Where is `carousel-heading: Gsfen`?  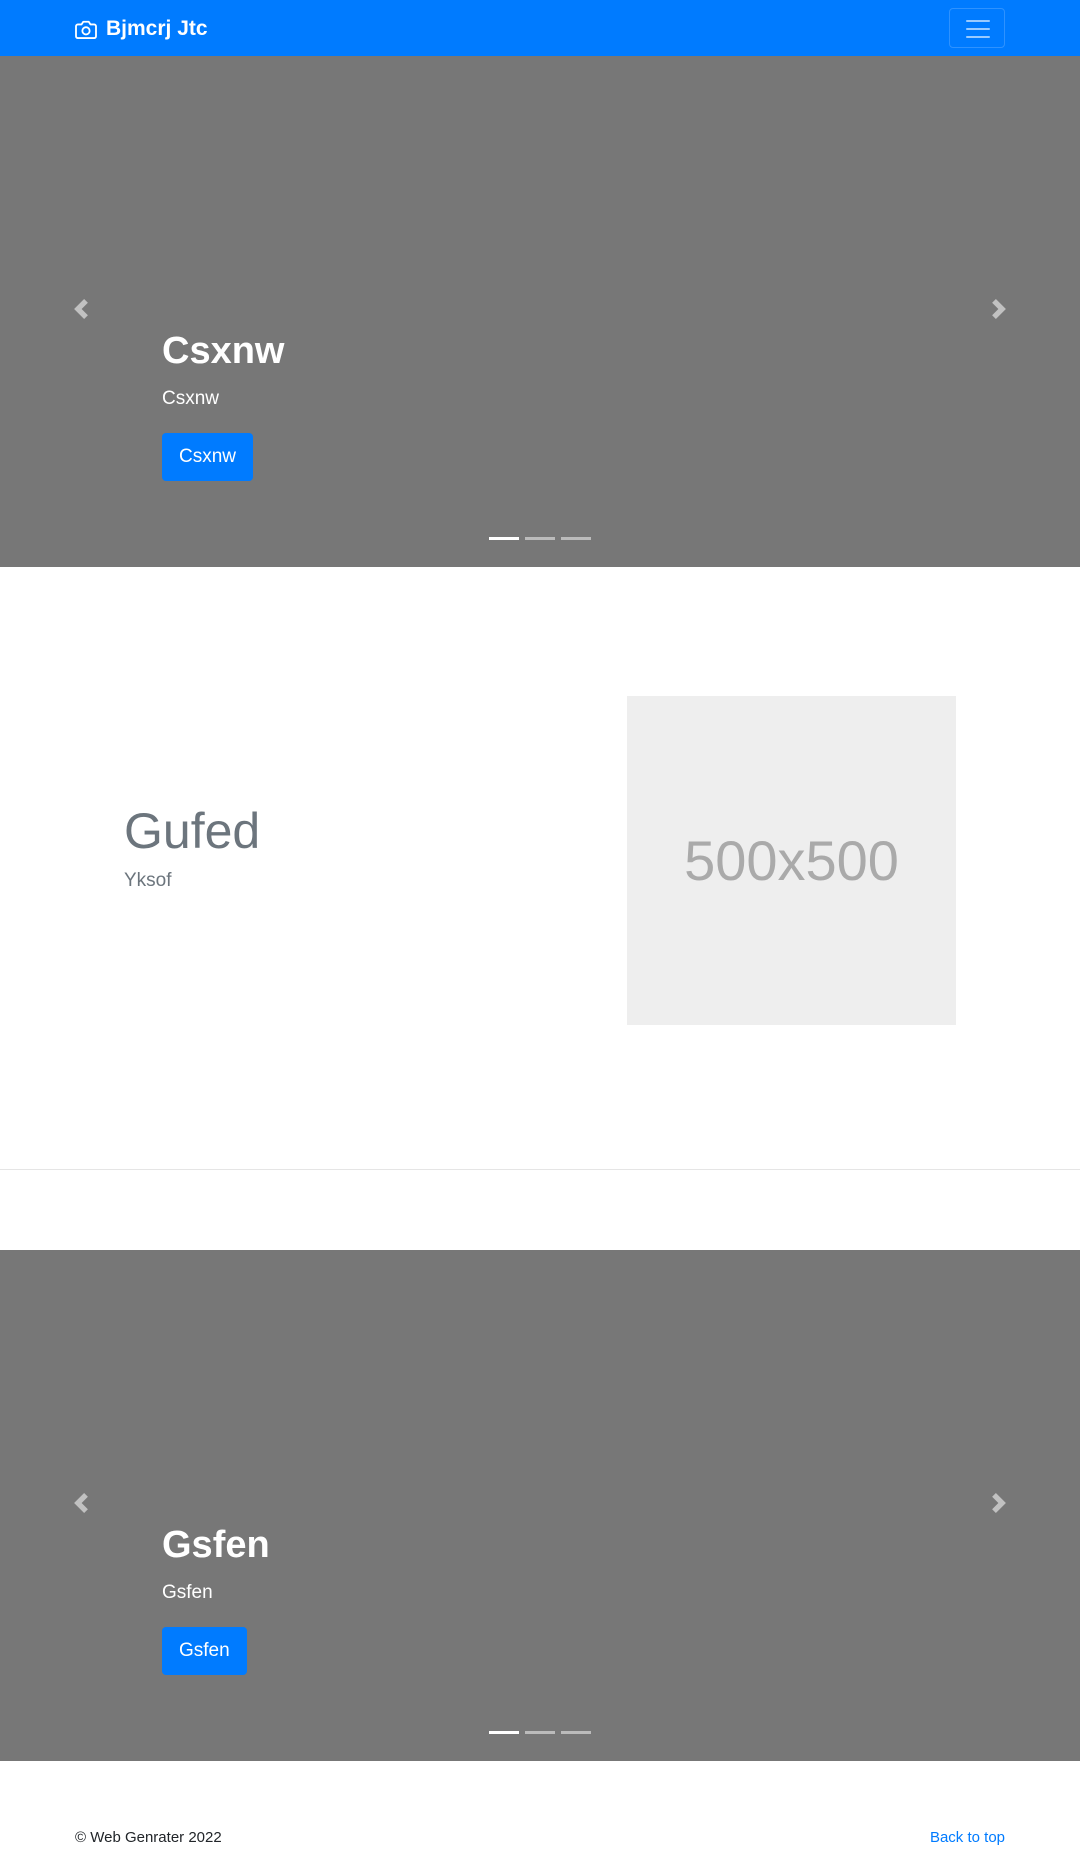
carousel-heading: Gsfen is located at coordinates (216, 1545).